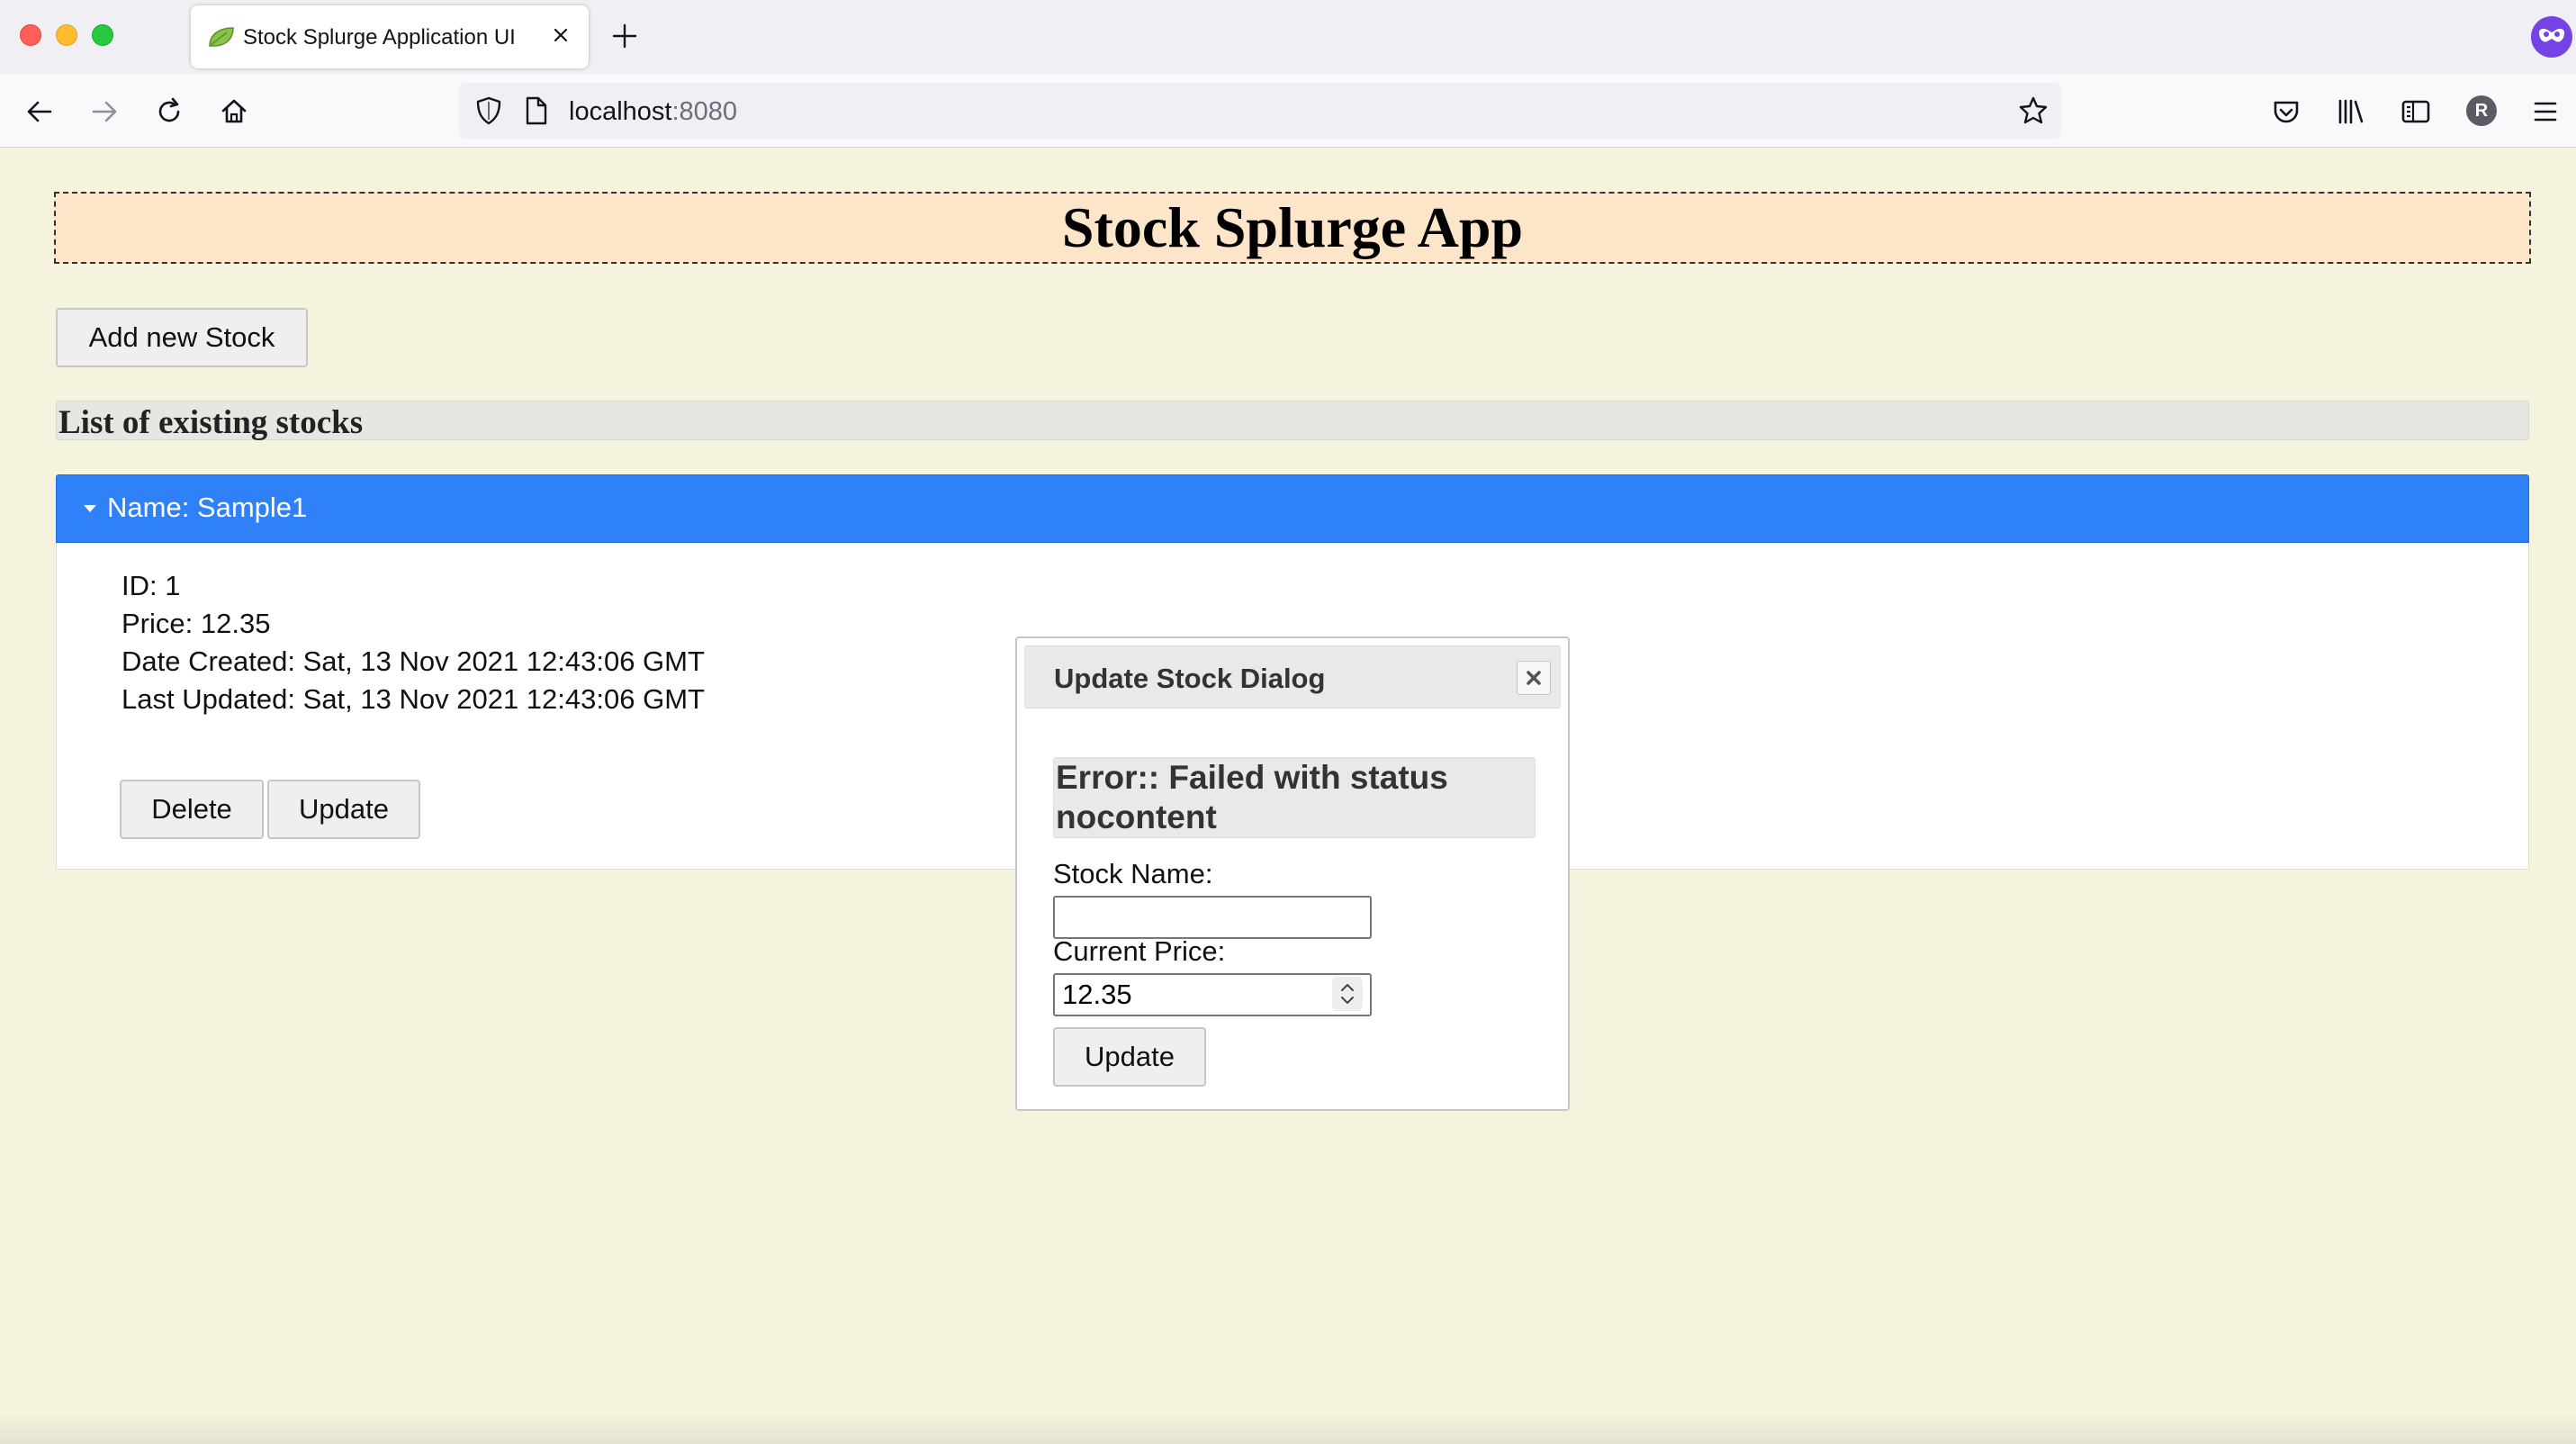  I want to click on error-message-box: Error:: Failed with status nocontent, so click(1294, 798).